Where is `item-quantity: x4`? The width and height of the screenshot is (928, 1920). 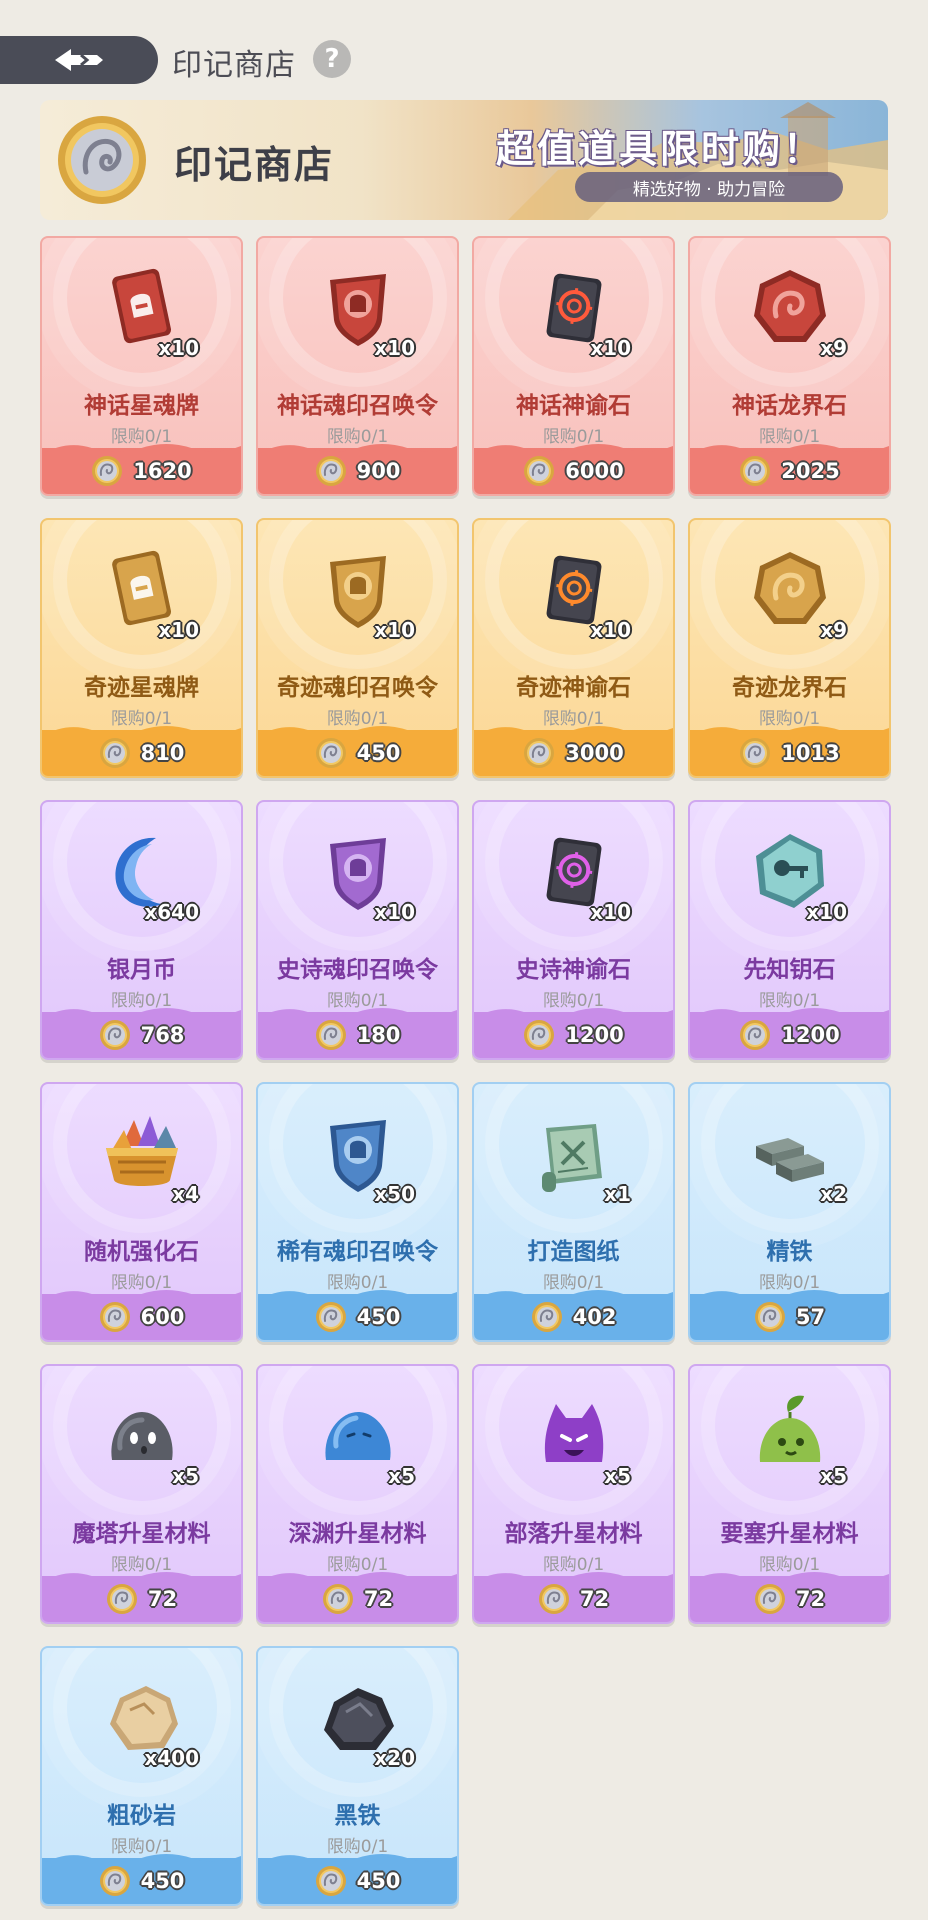 item-quantity: x4 is located at coordinates (185, 1194).